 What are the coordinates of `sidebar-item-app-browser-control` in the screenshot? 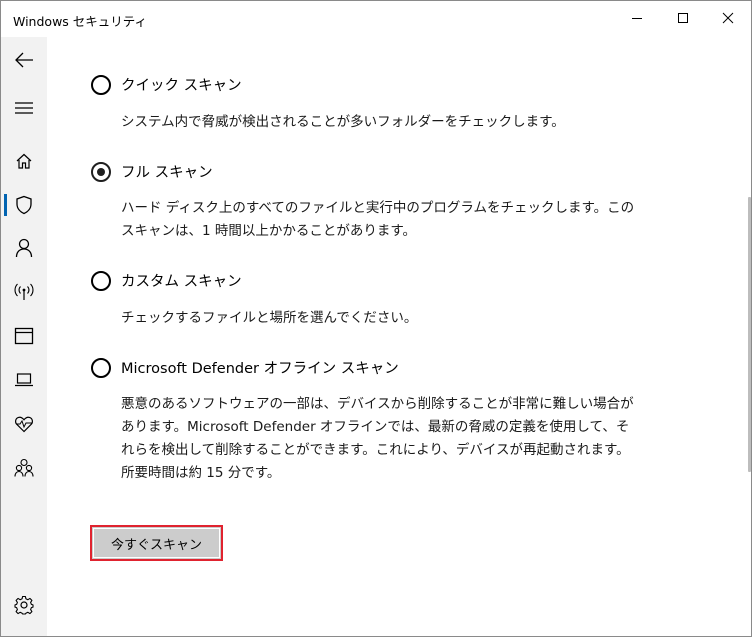 It's located at (24, 336).